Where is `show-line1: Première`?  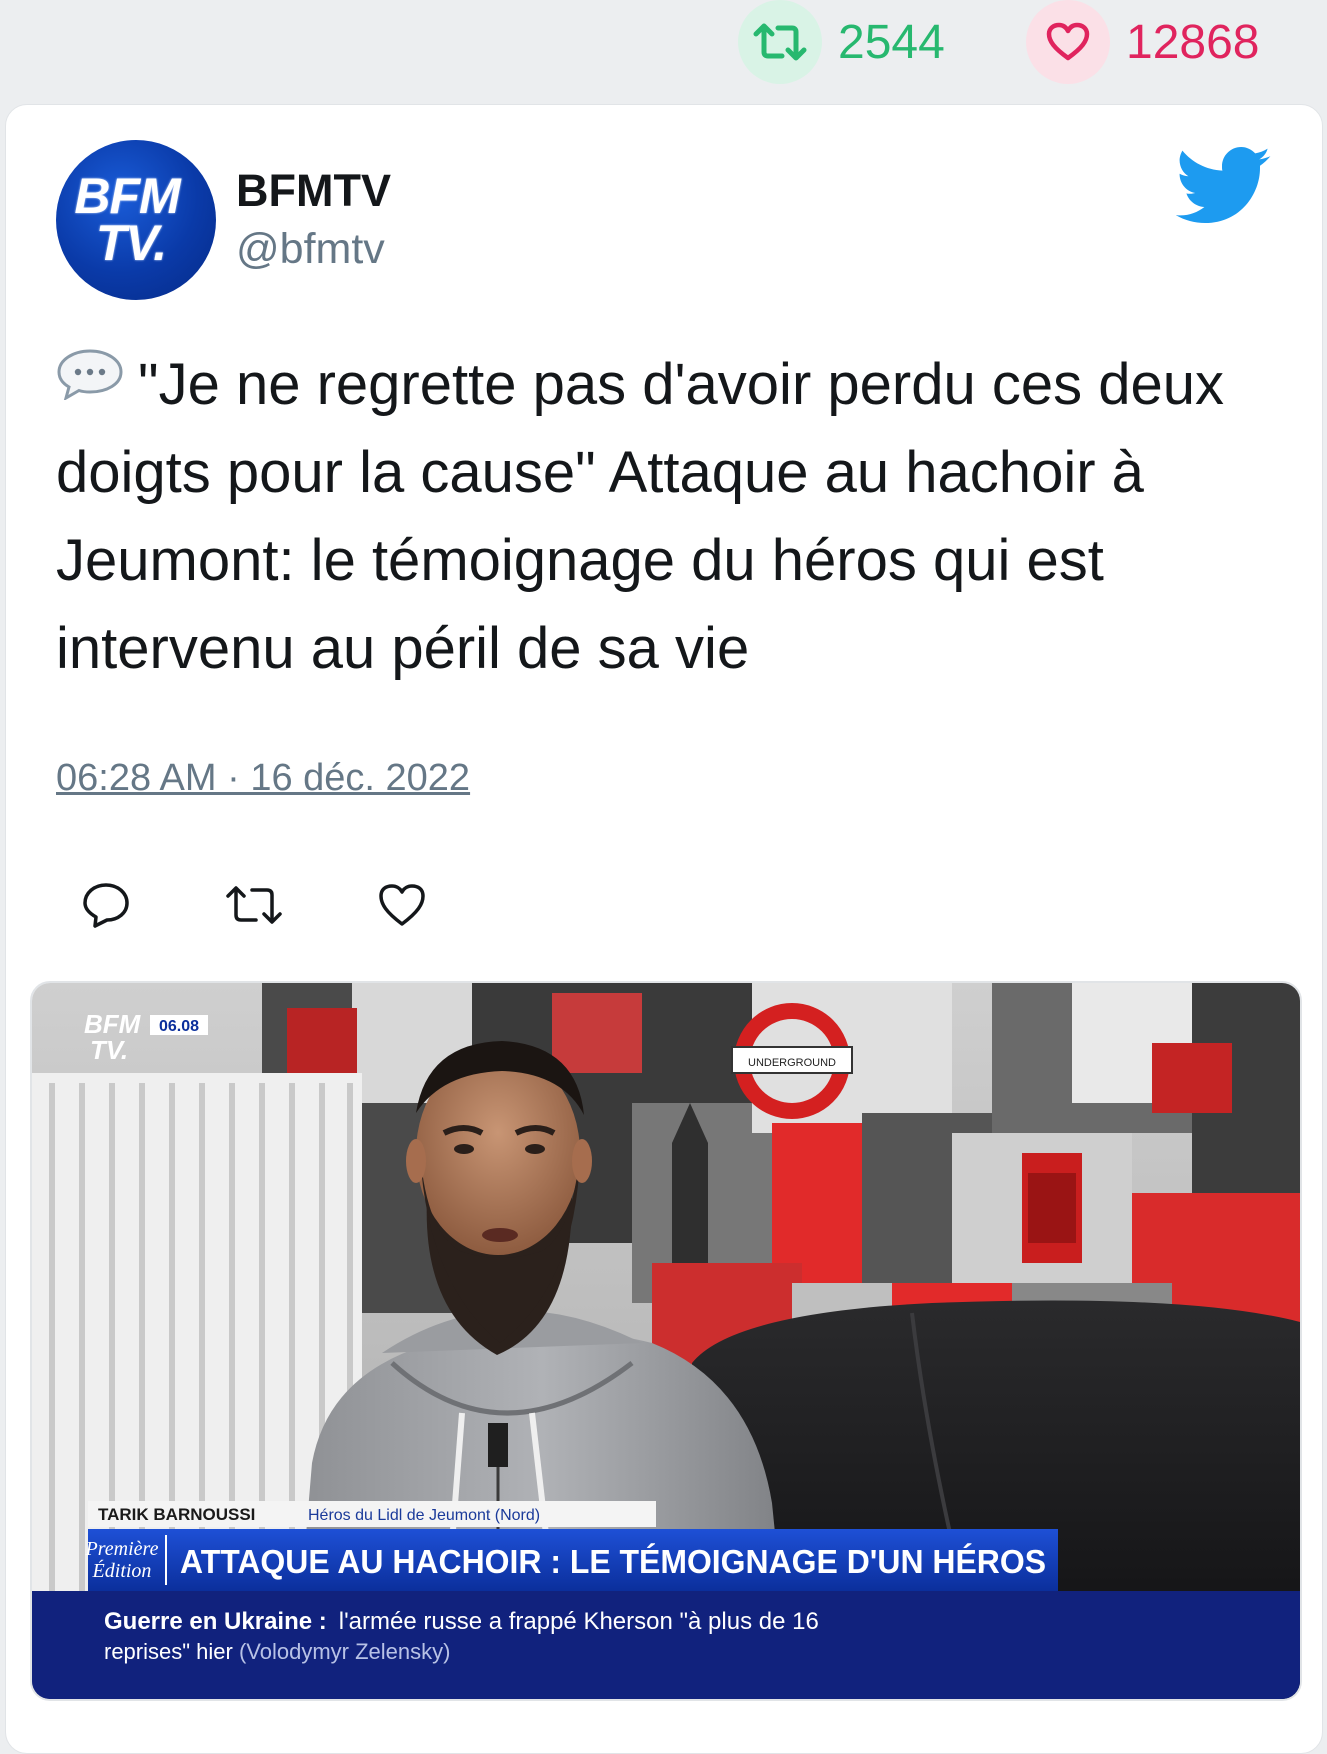 show-line1: Première is located at coordinates (122, 1549).